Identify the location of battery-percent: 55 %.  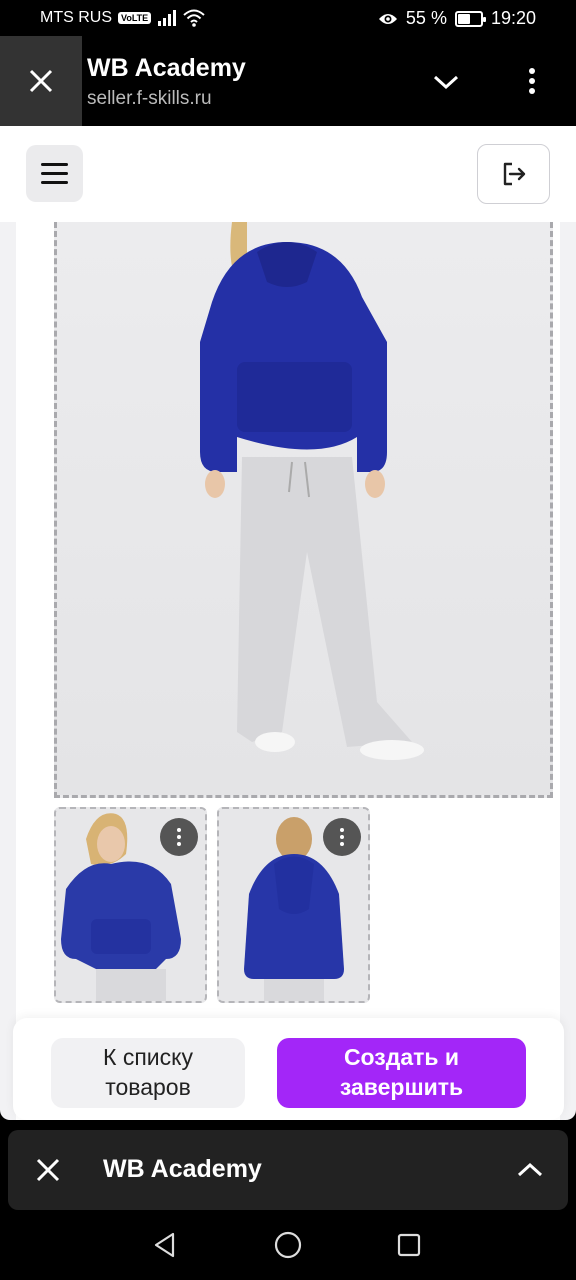
(426, 18).